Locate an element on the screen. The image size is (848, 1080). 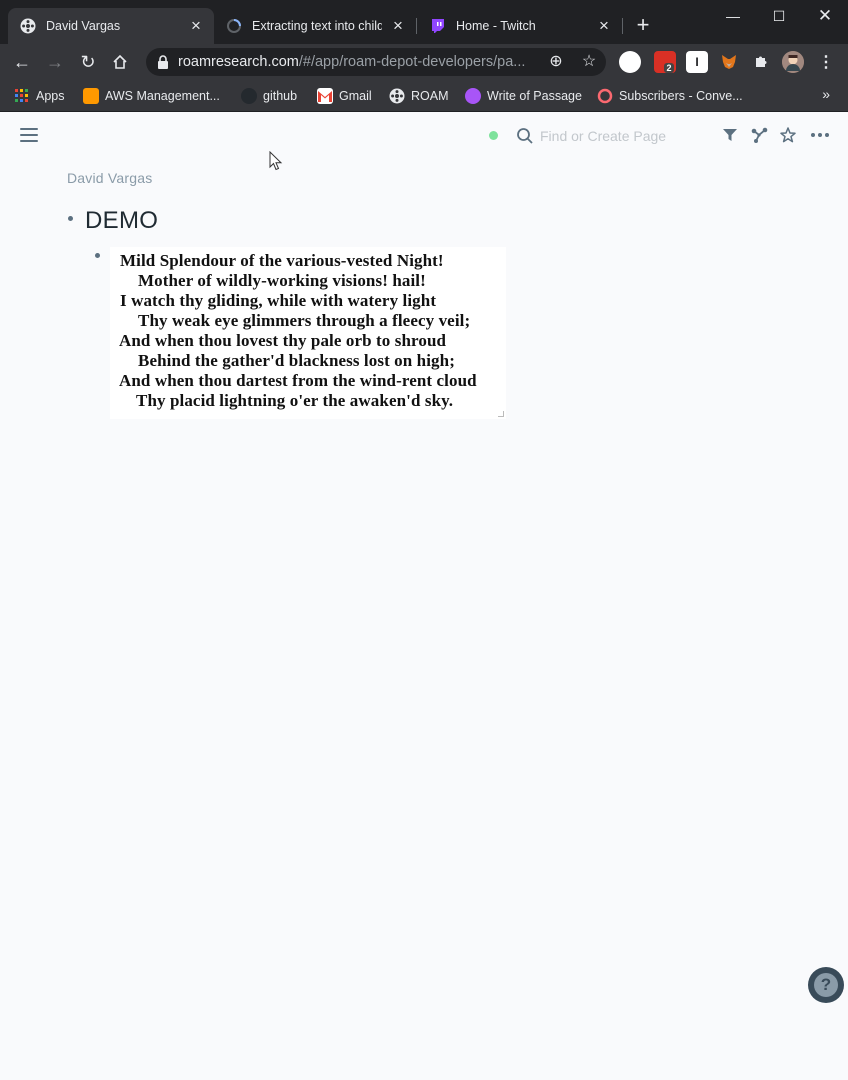
page-title: DEMO is located at coordinates (121, 221).